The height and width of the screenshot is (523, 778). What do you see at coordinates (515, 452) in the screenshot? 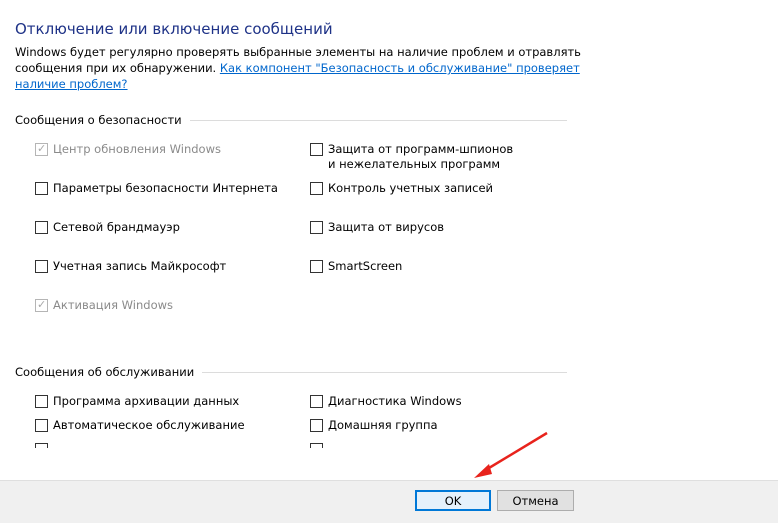
I see `arrow-shaft` at bounding box center [515, 452].